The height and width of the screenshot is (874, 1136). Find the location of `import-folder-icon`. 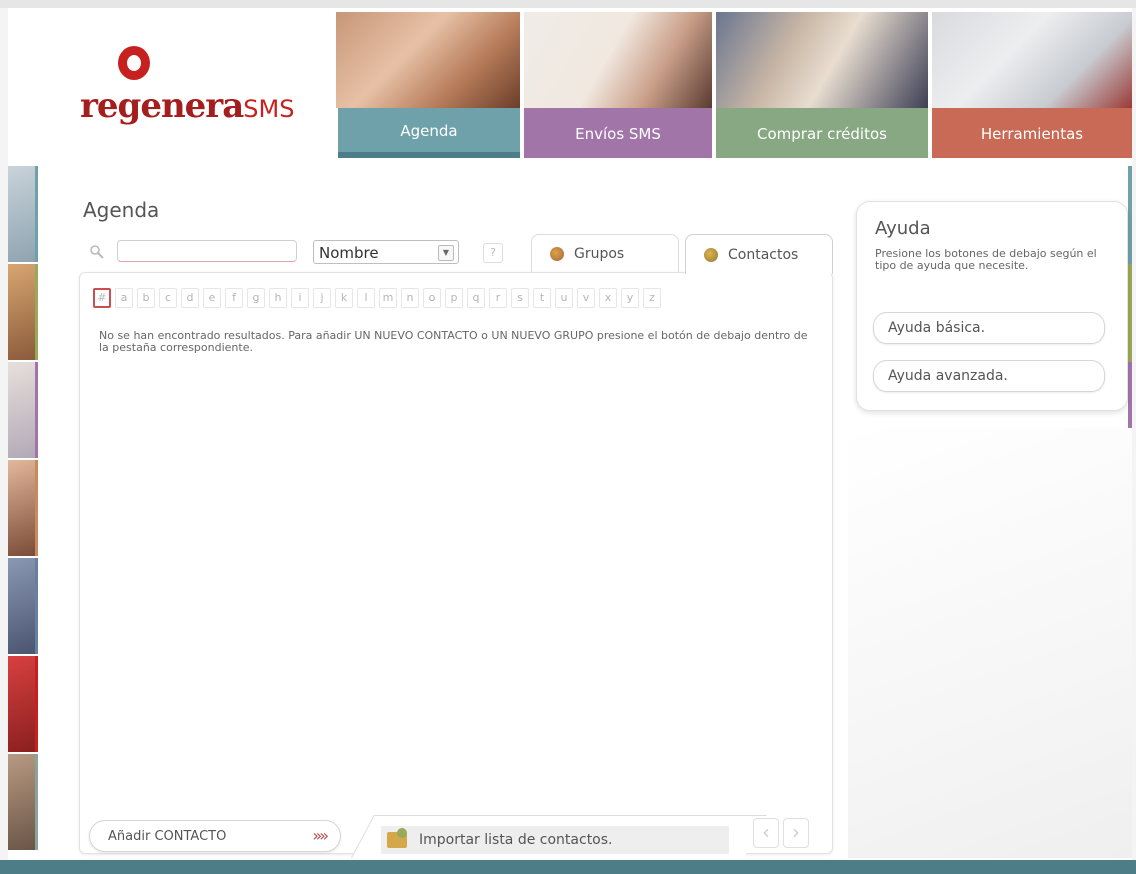

import-folder-icon is located at coordinates (397, 838).